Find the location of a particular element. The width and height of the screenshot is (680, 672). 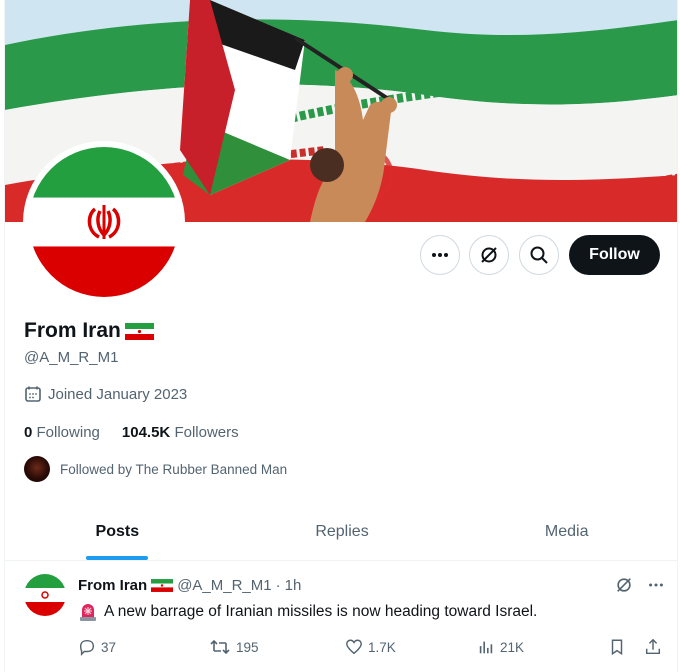

followed-by-text: Followed by The Rubber Banned Man is located at coordinates (174, 469).